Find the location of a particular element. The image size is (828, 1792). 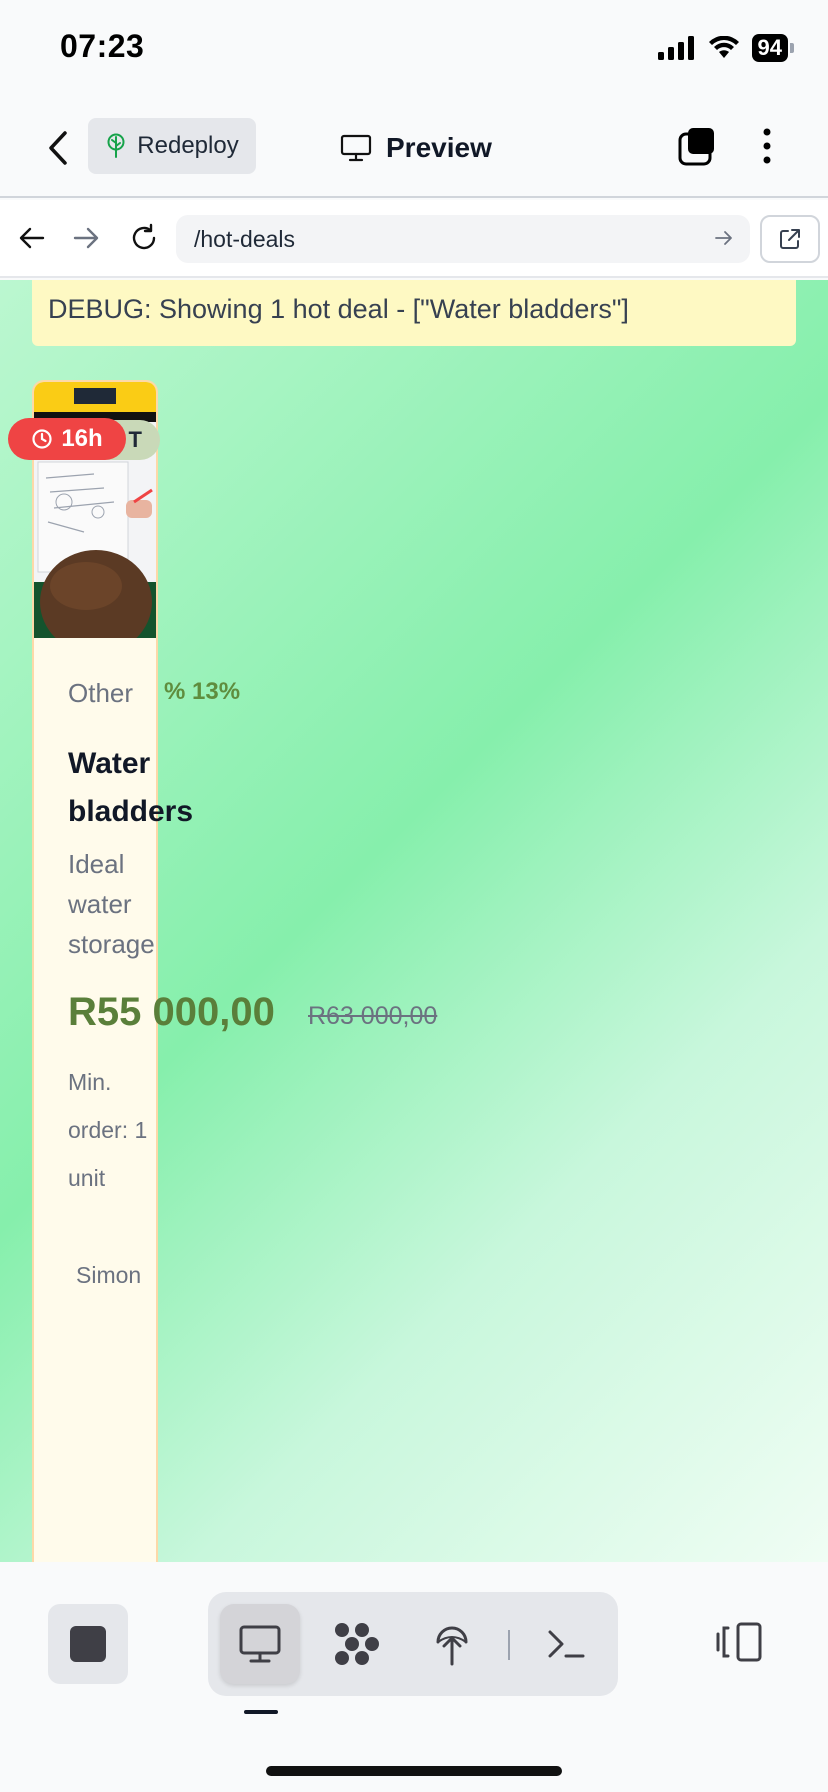

preview-title: Preview is located at coordinates (416, 148).